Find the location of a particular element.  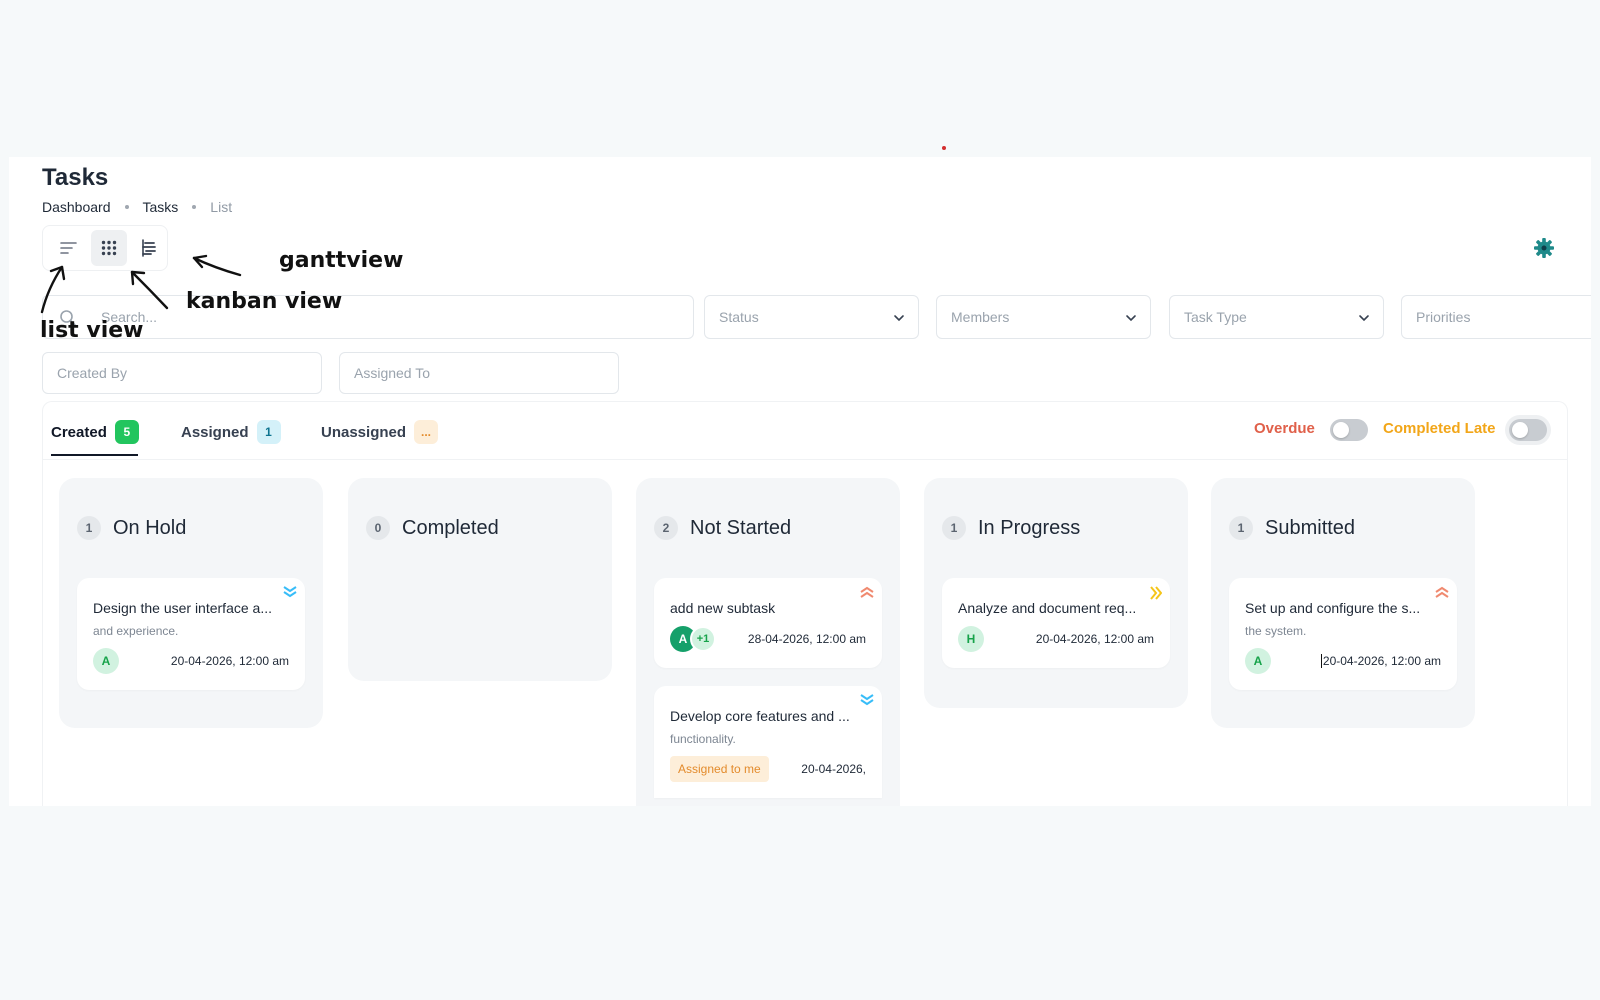

annotation-list-view: list view is located at coordinates (92, 330).